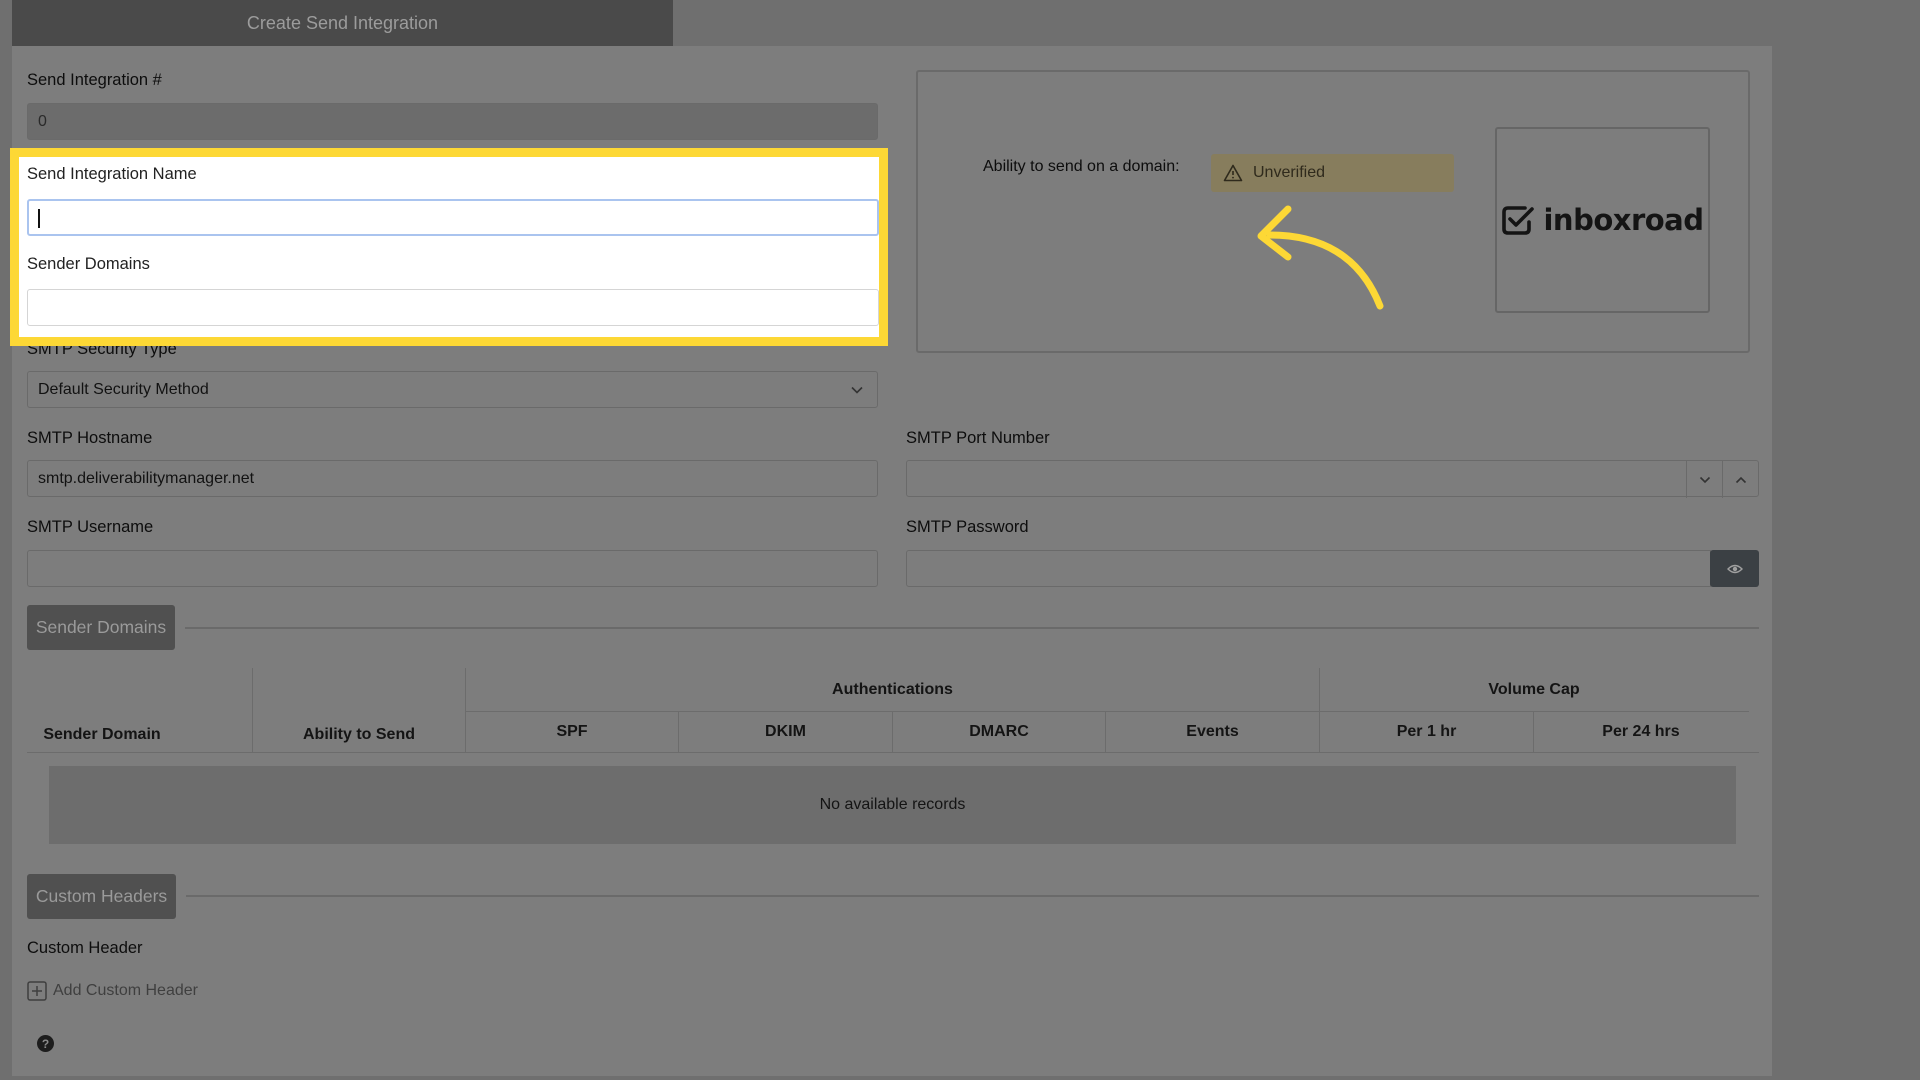 Image resolution: width=1920 pixels, height=1080 pixels. Describe the element at coordinates (101, 896) in the screenshot. I see `custom-headers-section-button: Custom Headers` at that location.